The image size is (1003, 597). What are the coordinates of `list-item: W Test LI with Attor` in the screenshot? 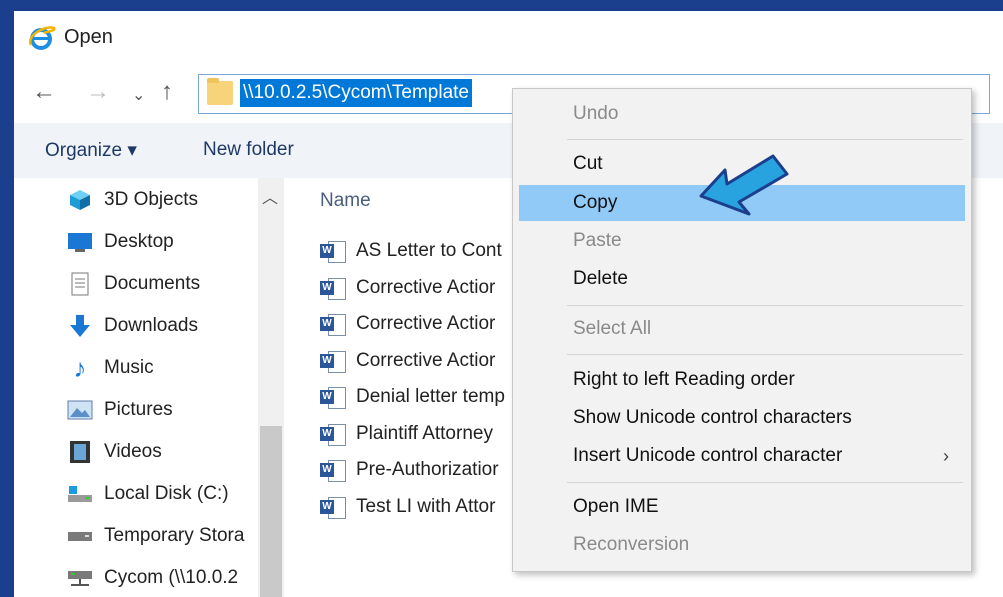 It's located at (407, 507).